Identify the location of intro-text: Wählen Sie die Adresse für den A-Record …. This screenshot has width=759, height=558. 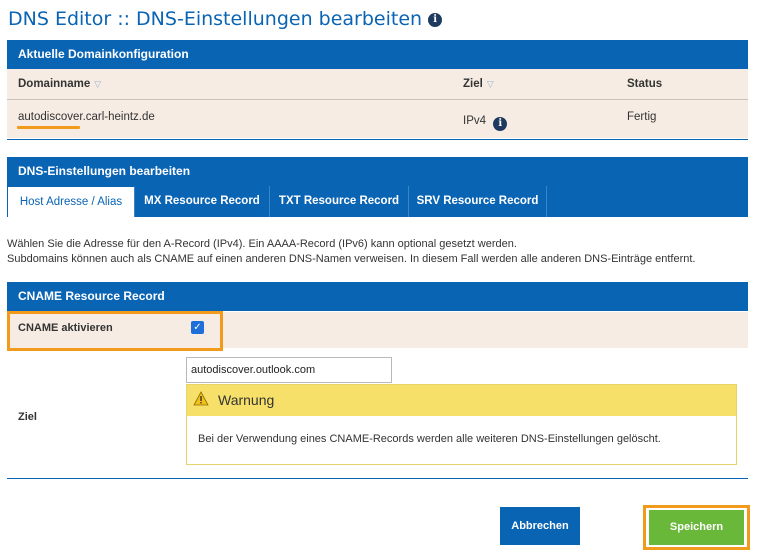
(351, 252).